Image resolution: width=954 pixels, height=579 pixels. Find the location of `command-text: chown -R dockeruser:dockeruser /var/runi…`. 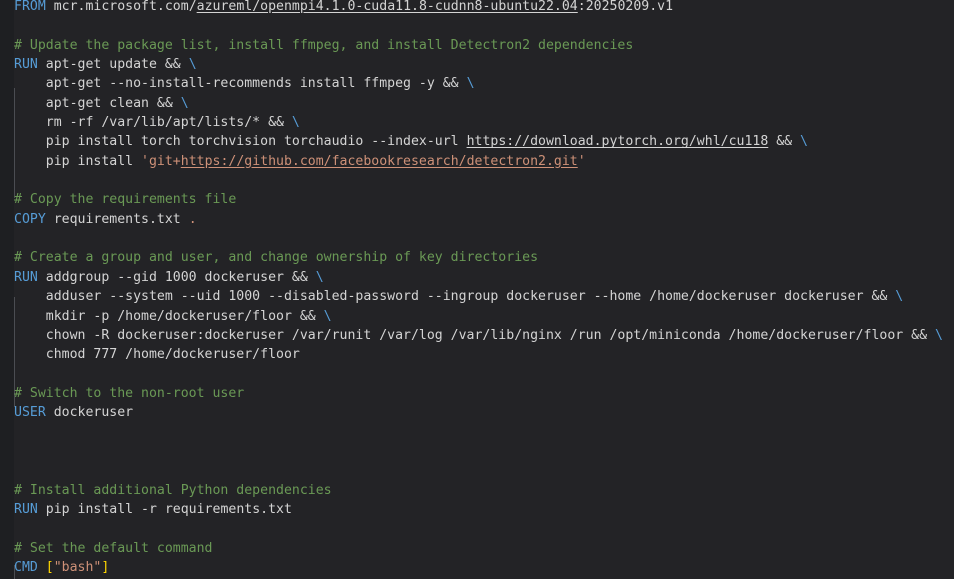

command-text: chown -R dockeruser:dockeruser /var/runi… is located at coordinates (474, 335).